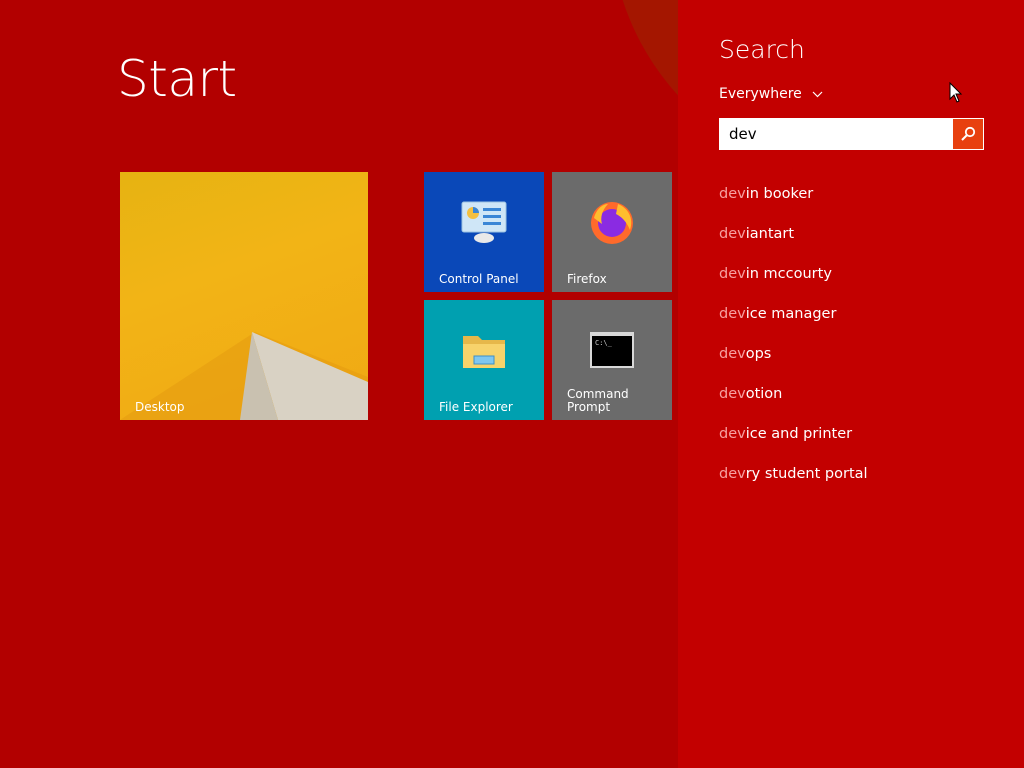 This screenshot has height=768, width=1024. I want to click on search-suggestion: devin mccourty, so click(793, 284).